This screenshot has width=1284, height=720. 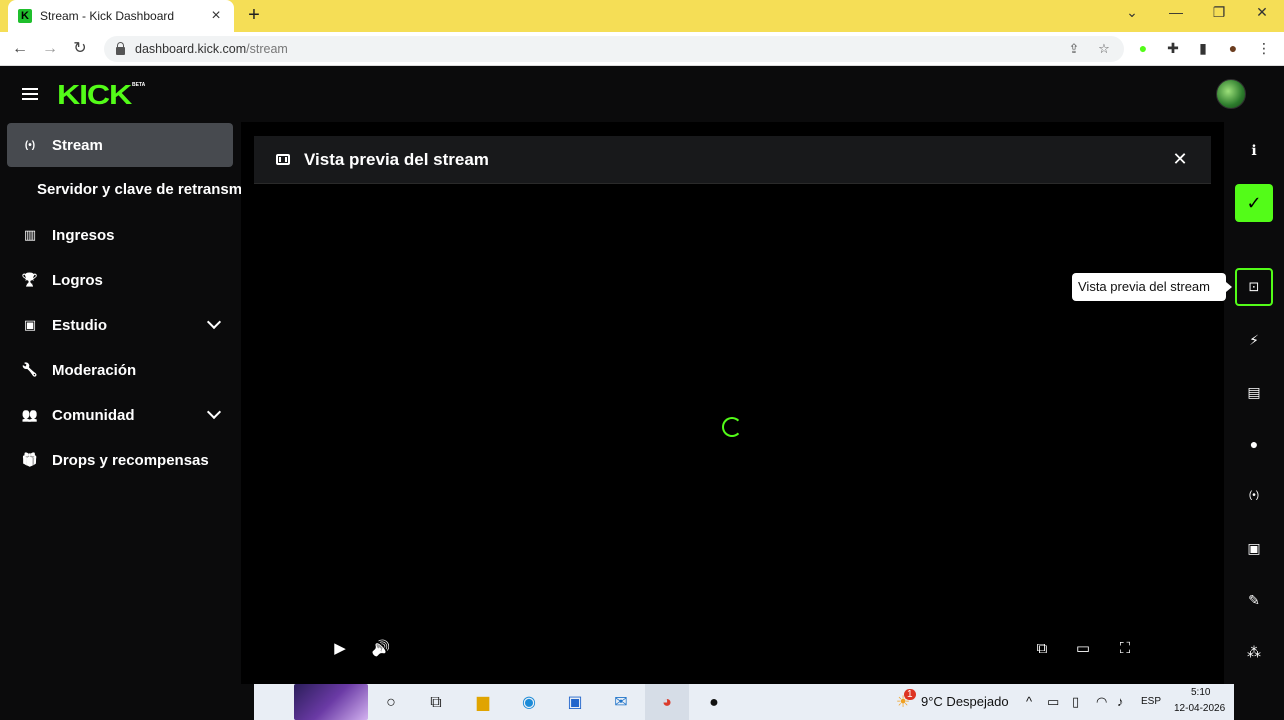 What do you see at coordinates (130, 460) in the screenshot?
I see `sidebar-item-label: Drops y recompensas` at bounding box center [130, 460].